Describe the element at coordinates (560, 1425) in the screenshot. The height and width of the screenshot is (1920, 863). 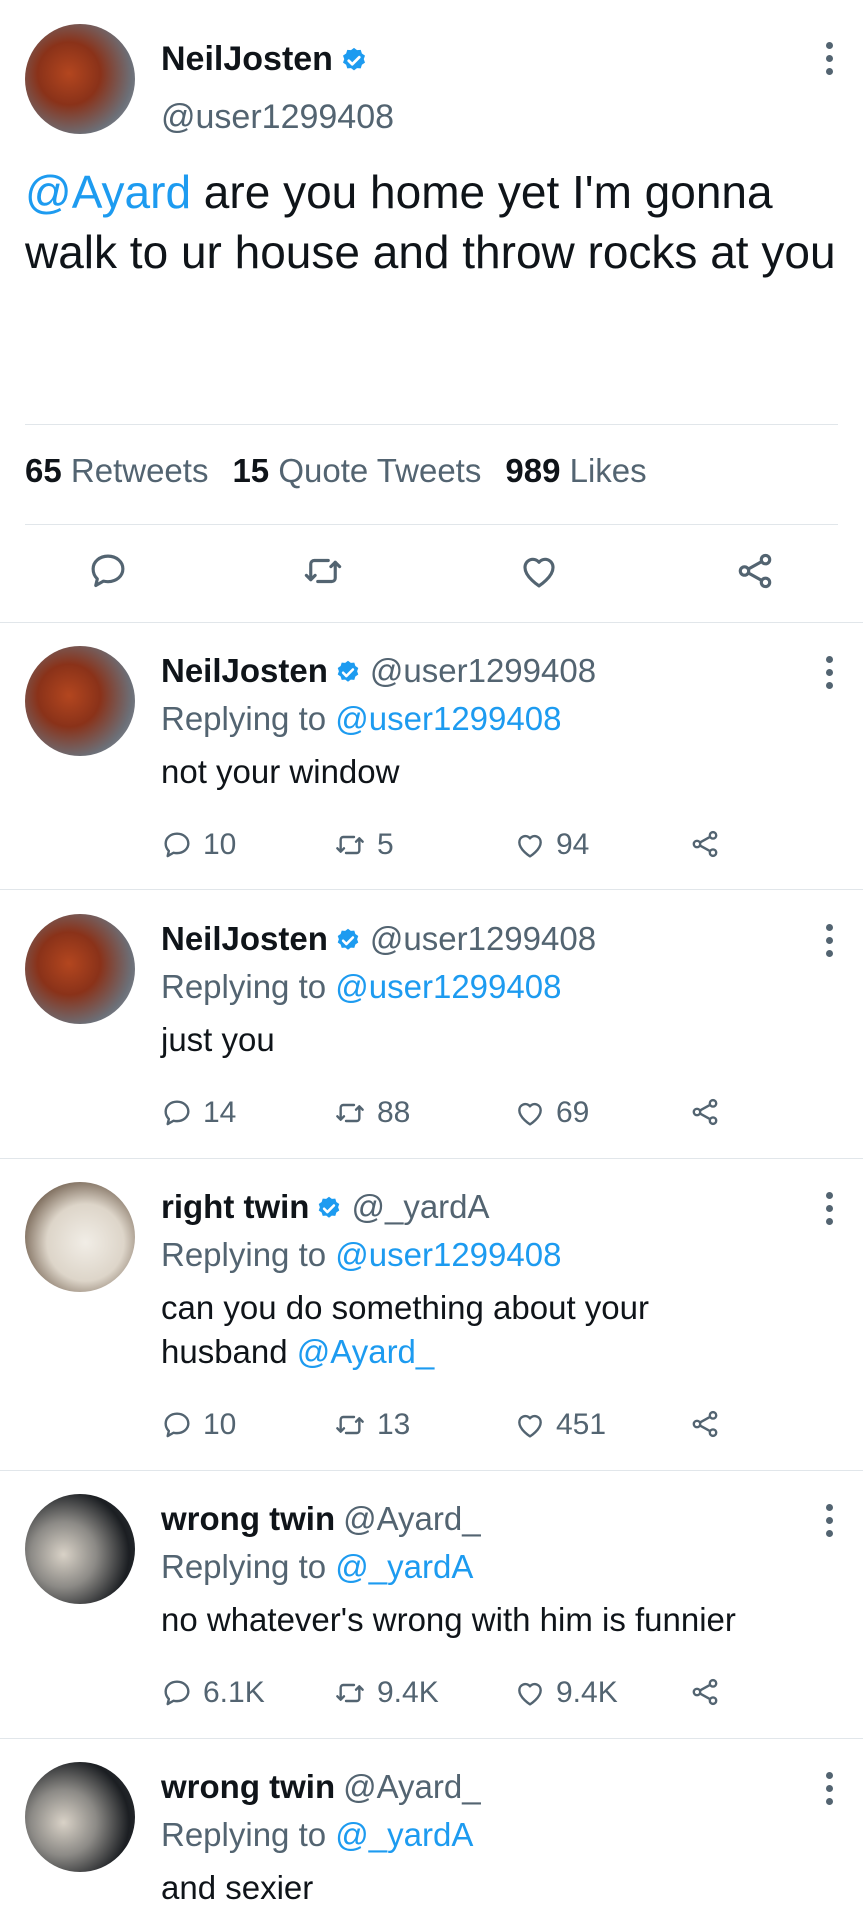
I see `like-button: 451` at that location.